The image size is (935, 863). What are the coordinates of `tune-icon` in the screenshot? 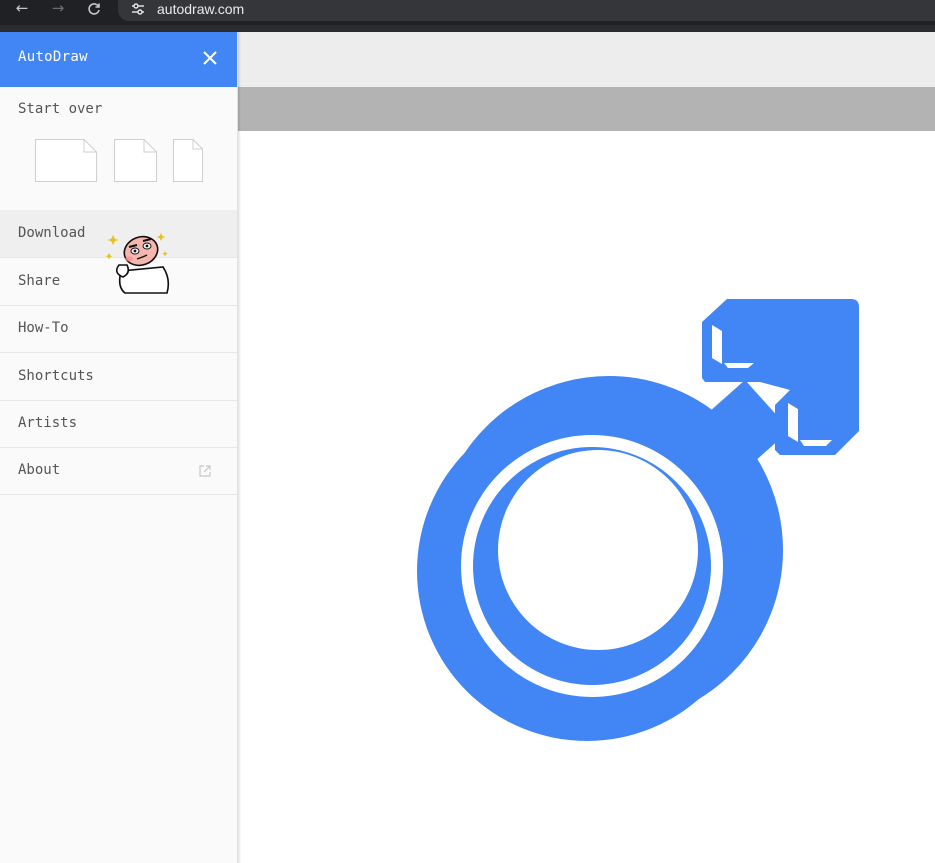 It's located at (138, 9).